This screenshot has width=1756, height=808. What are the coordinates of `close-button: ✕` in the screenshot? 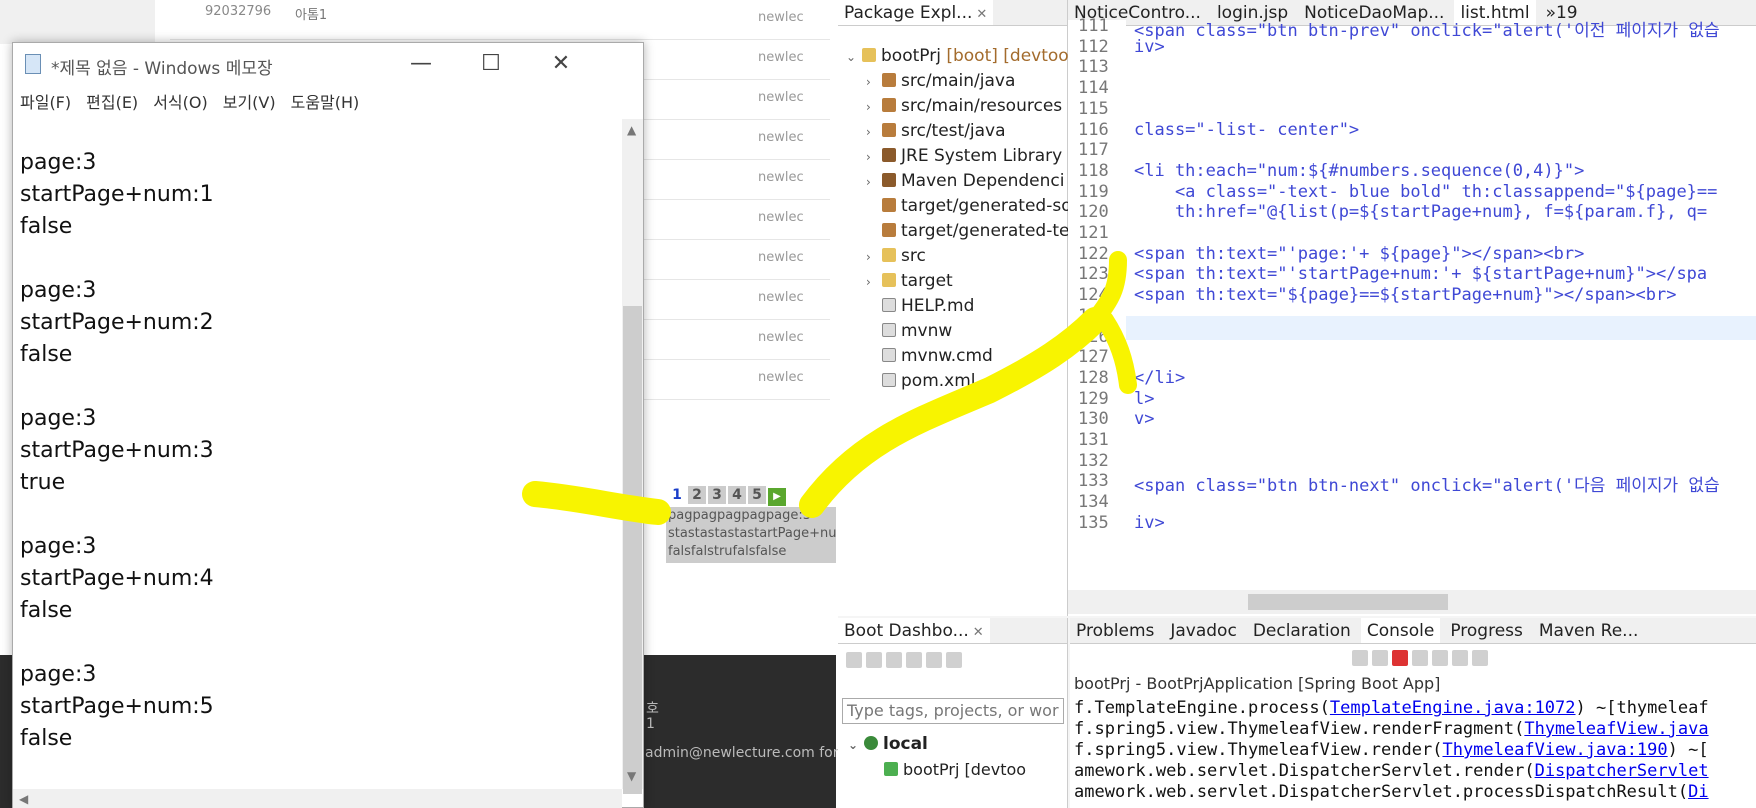 It's located at (561, 64).